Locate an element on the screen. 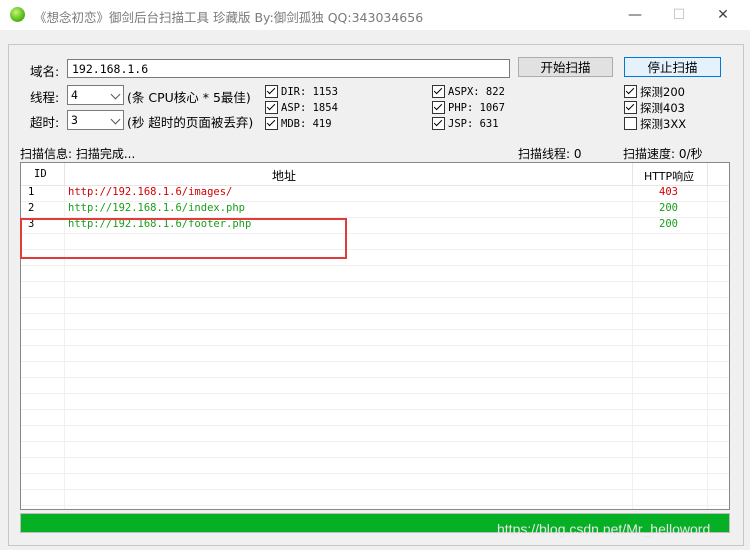 The height and width of the screenshot is (550, 750). watermark: https://blog.csdn.net/Mr_helloword is located at coordinates (604, 529).